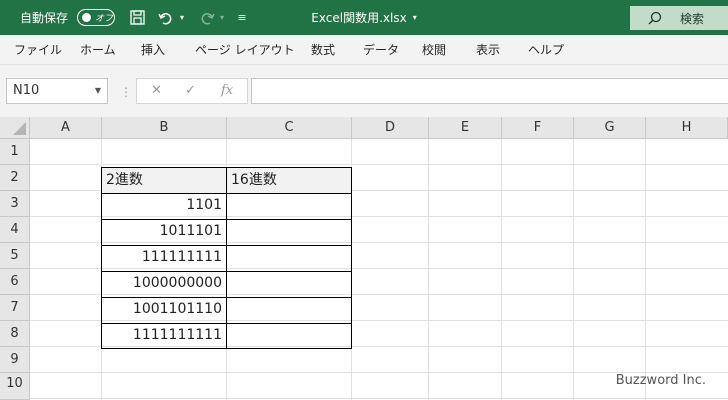 The width and height of the screenshot is (728, 400). What do you see at coordinates (390, 128) in the screenshot?
I see `column-header-d: D` at bounding box center [390, 128].